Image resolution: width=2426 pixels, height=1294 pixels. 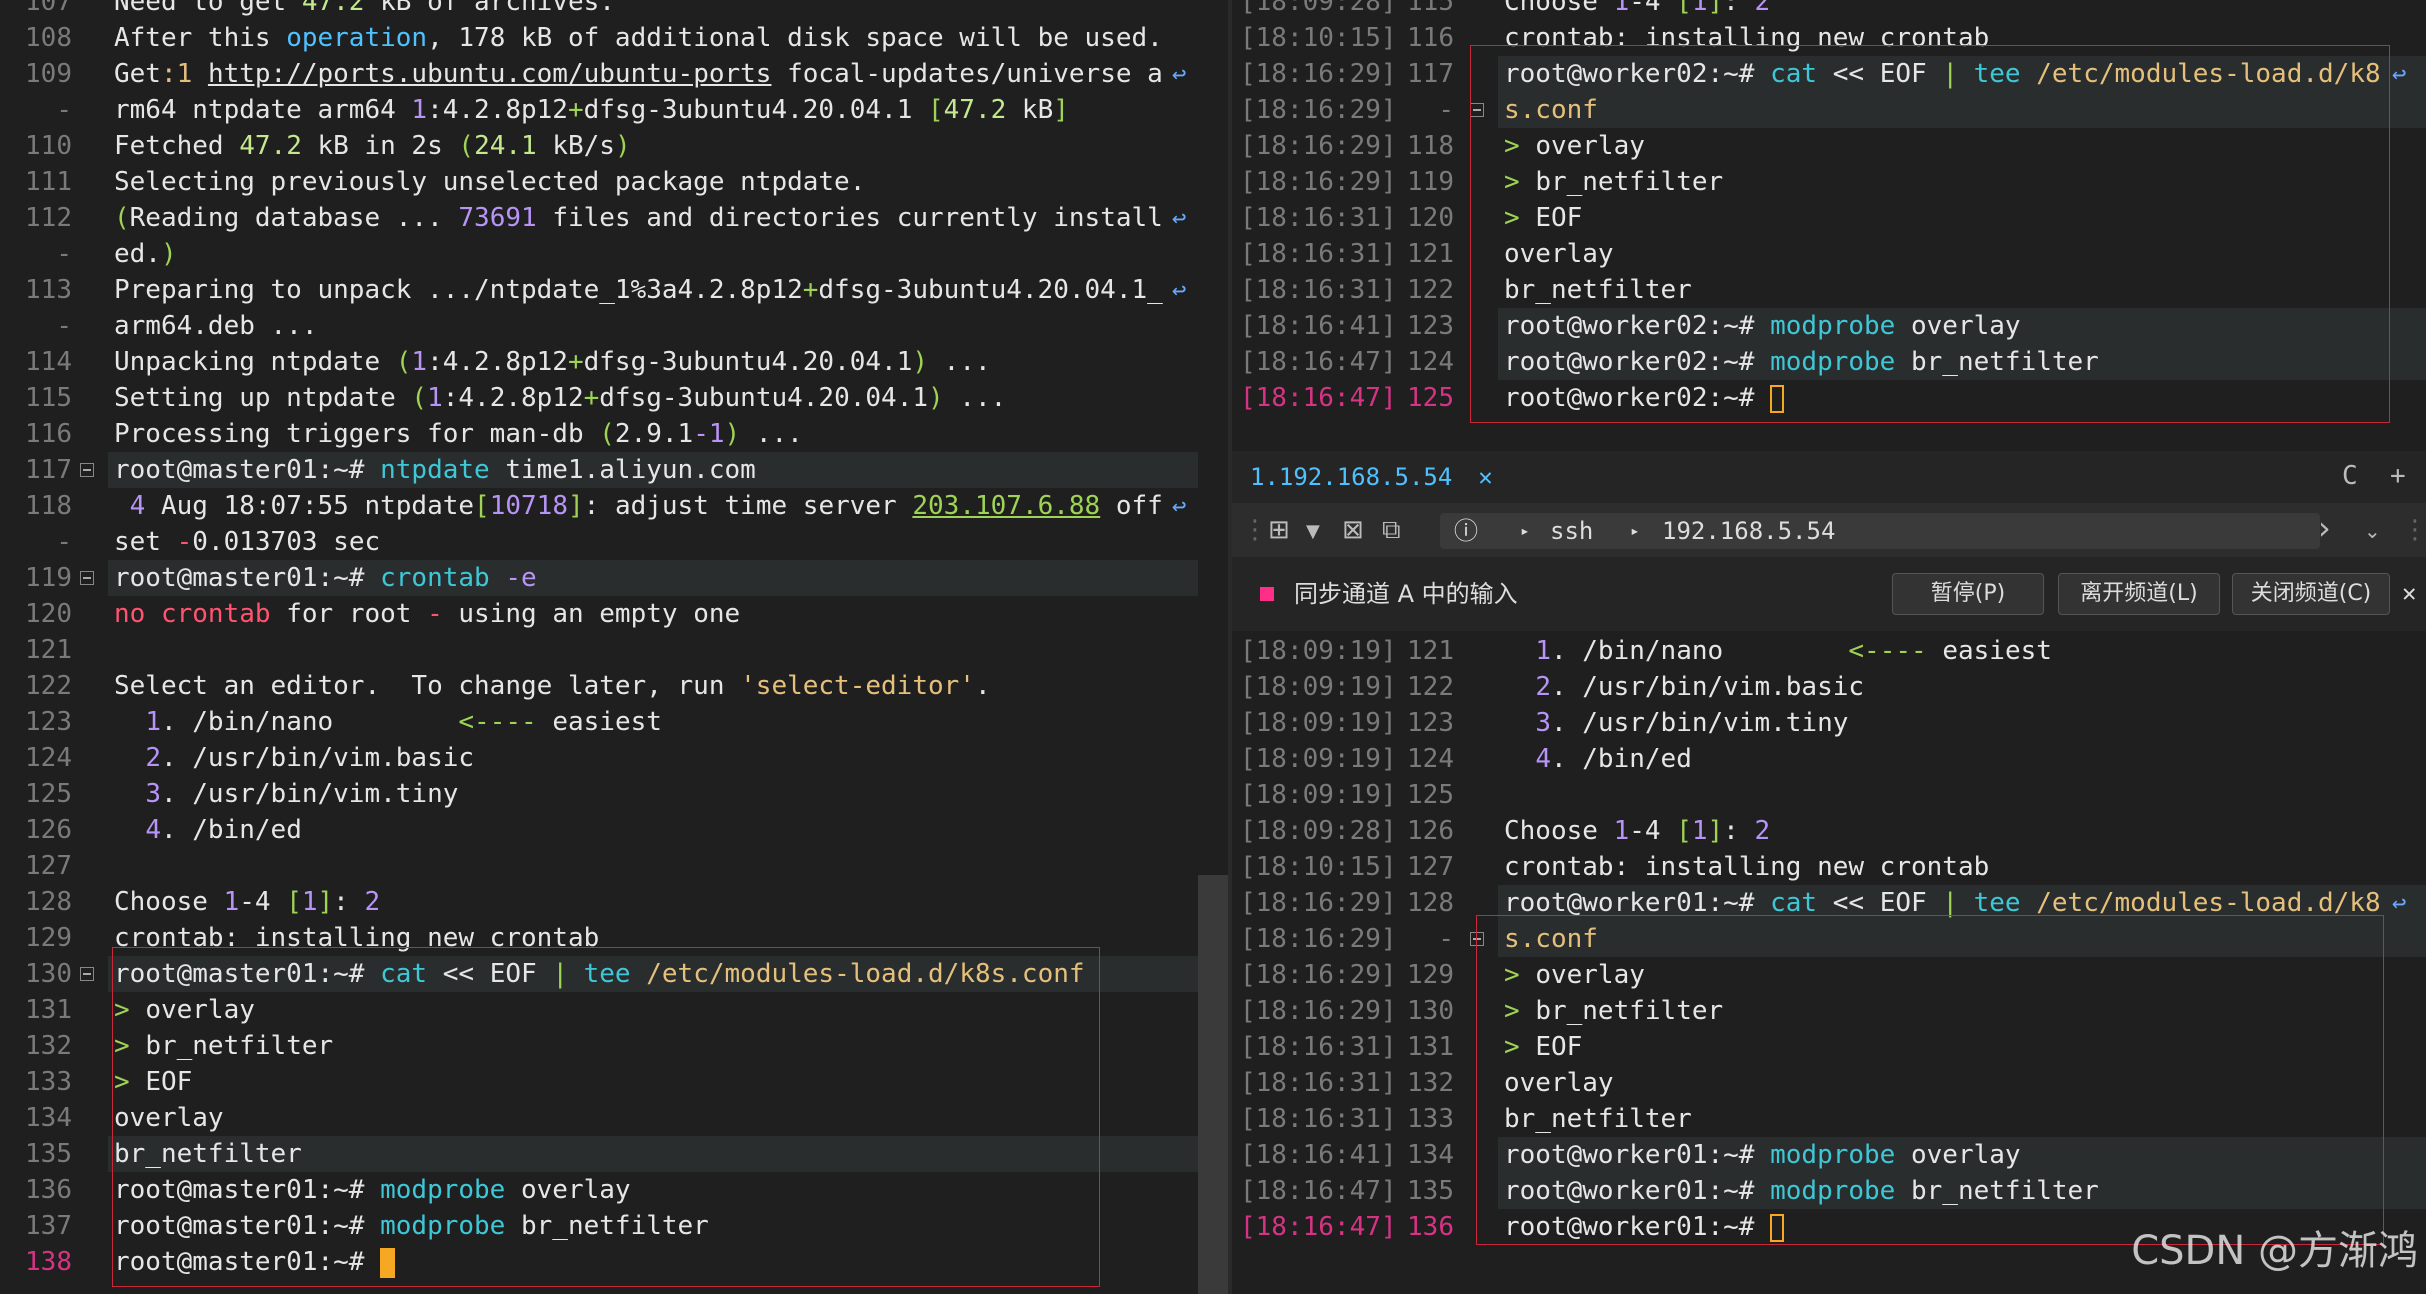 What do you see at coordinates (616, 1082) in the screenshot?
I see `terminal-line: 133 > EOF` at bounding box center [616, 1082].